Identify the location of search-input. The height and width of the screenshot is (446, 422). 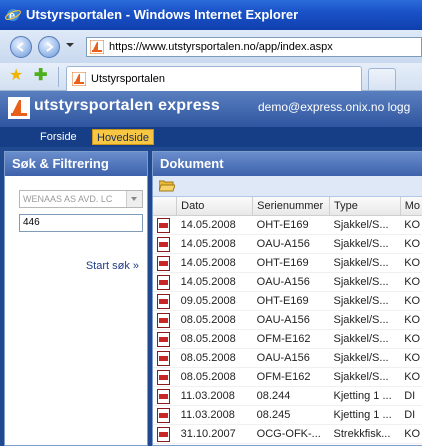
(82, 222).